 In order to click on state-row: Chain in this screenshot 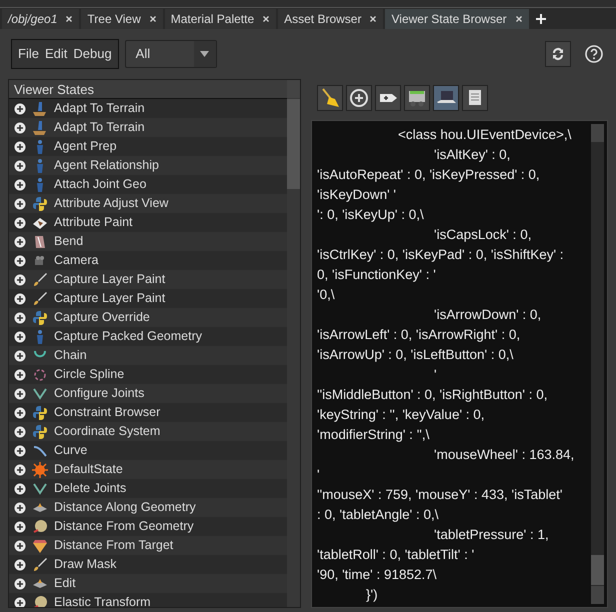, I will do `click(148, 355)`.